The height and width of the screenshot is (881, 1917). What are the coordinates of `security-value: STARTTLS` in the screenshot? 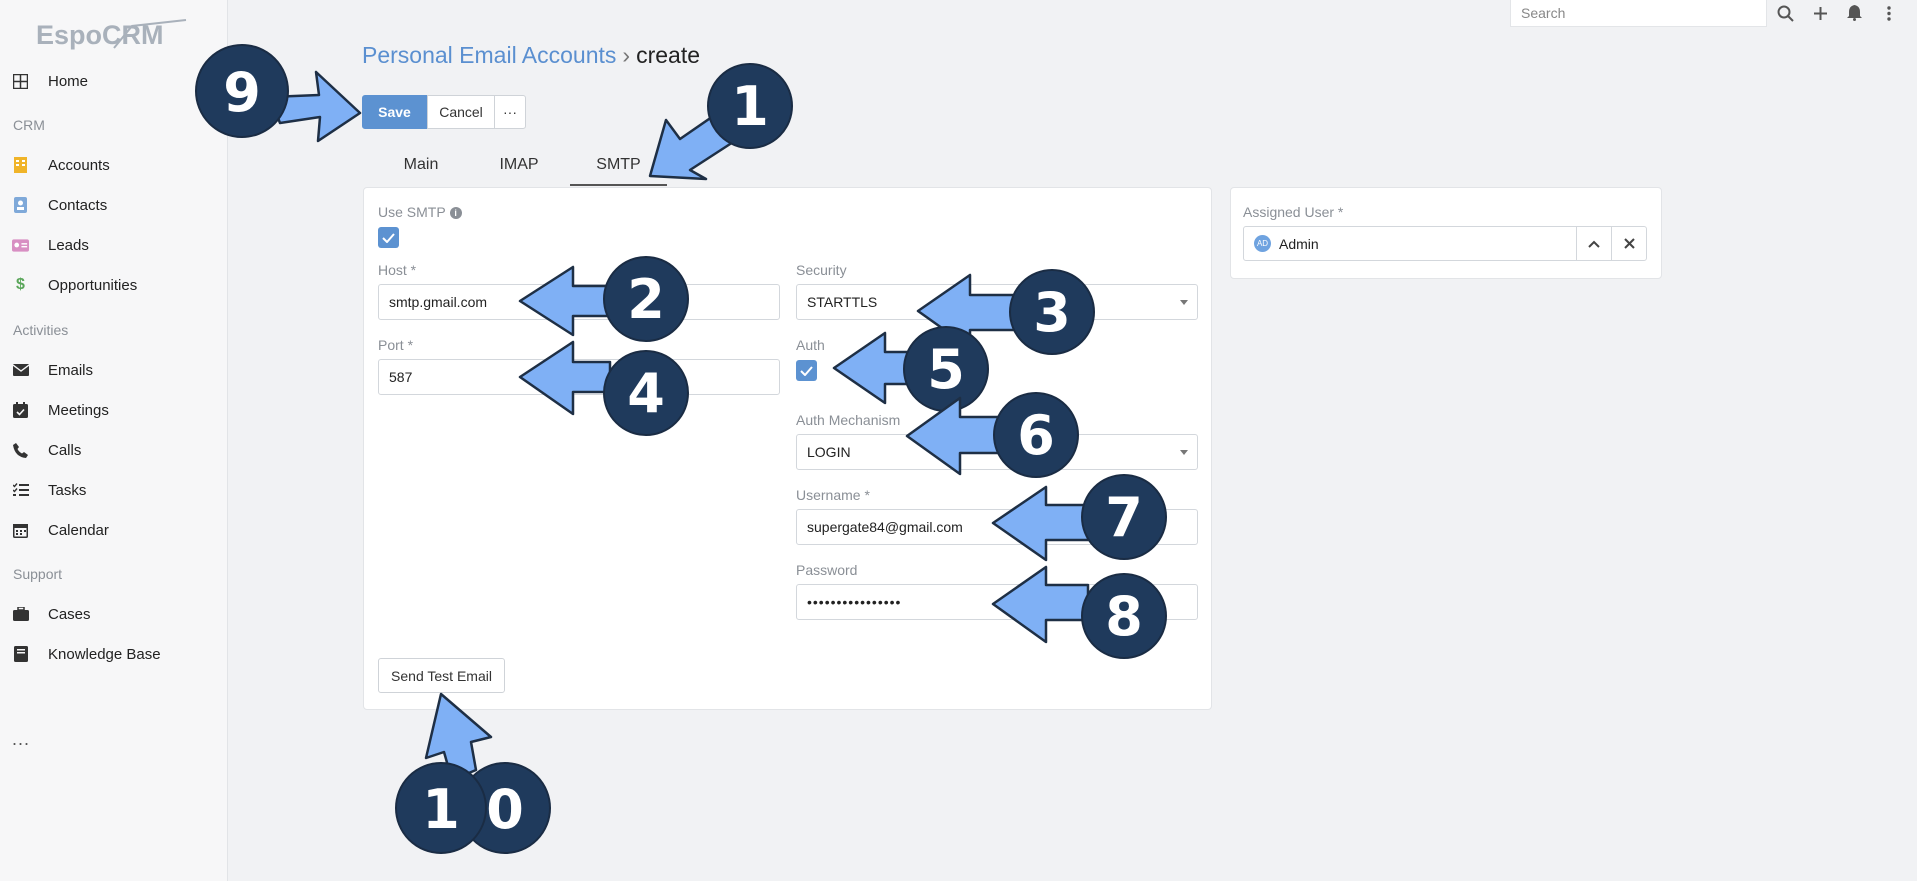 It's located at (842, 302).